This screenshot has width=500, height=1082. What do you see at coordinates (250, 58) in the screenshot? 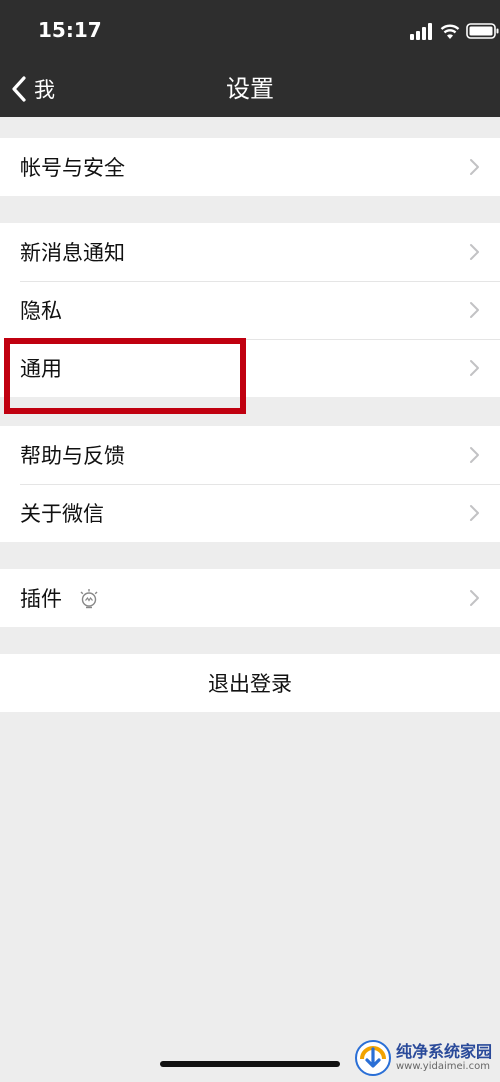
I see `nav-header: 15:17 我 设置` at bounding box center [250, 58].